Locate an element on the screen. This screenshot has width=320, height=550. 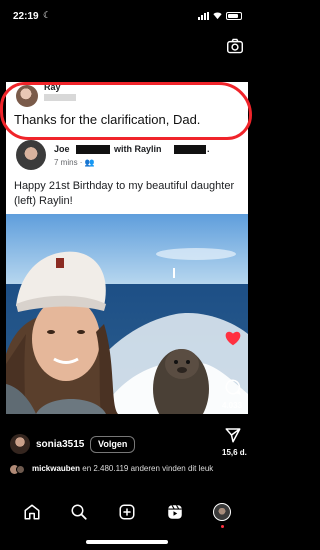
notification-dot is located at coordinates (223, 526).